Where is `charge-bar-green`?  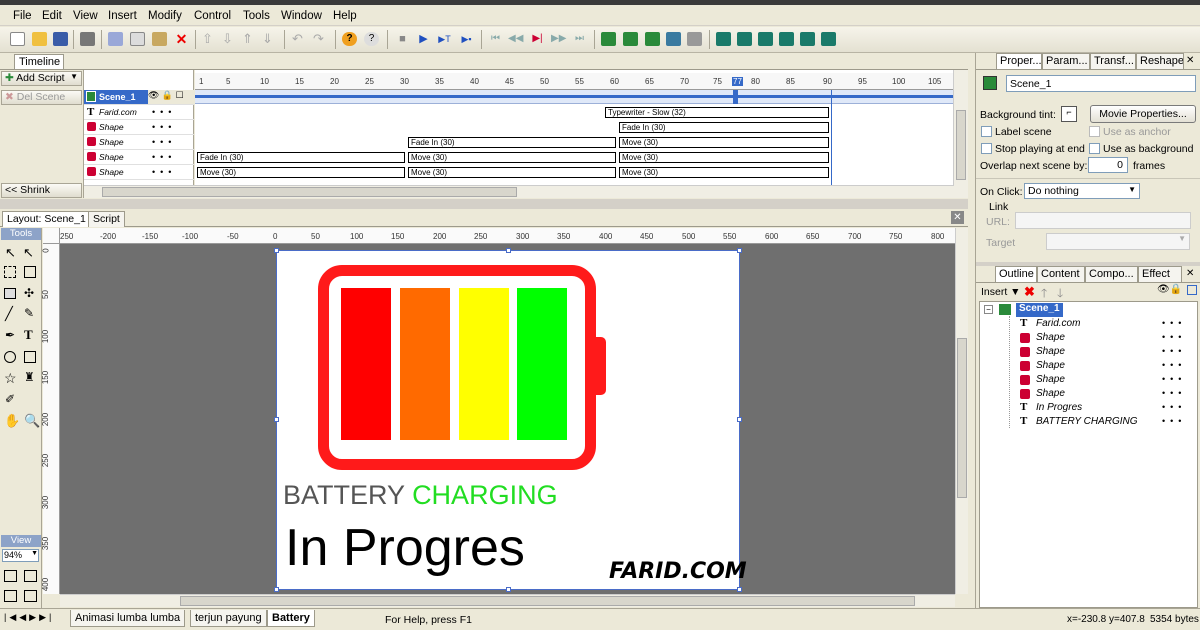 charge-bar-green is located at coordinates (542, 364).